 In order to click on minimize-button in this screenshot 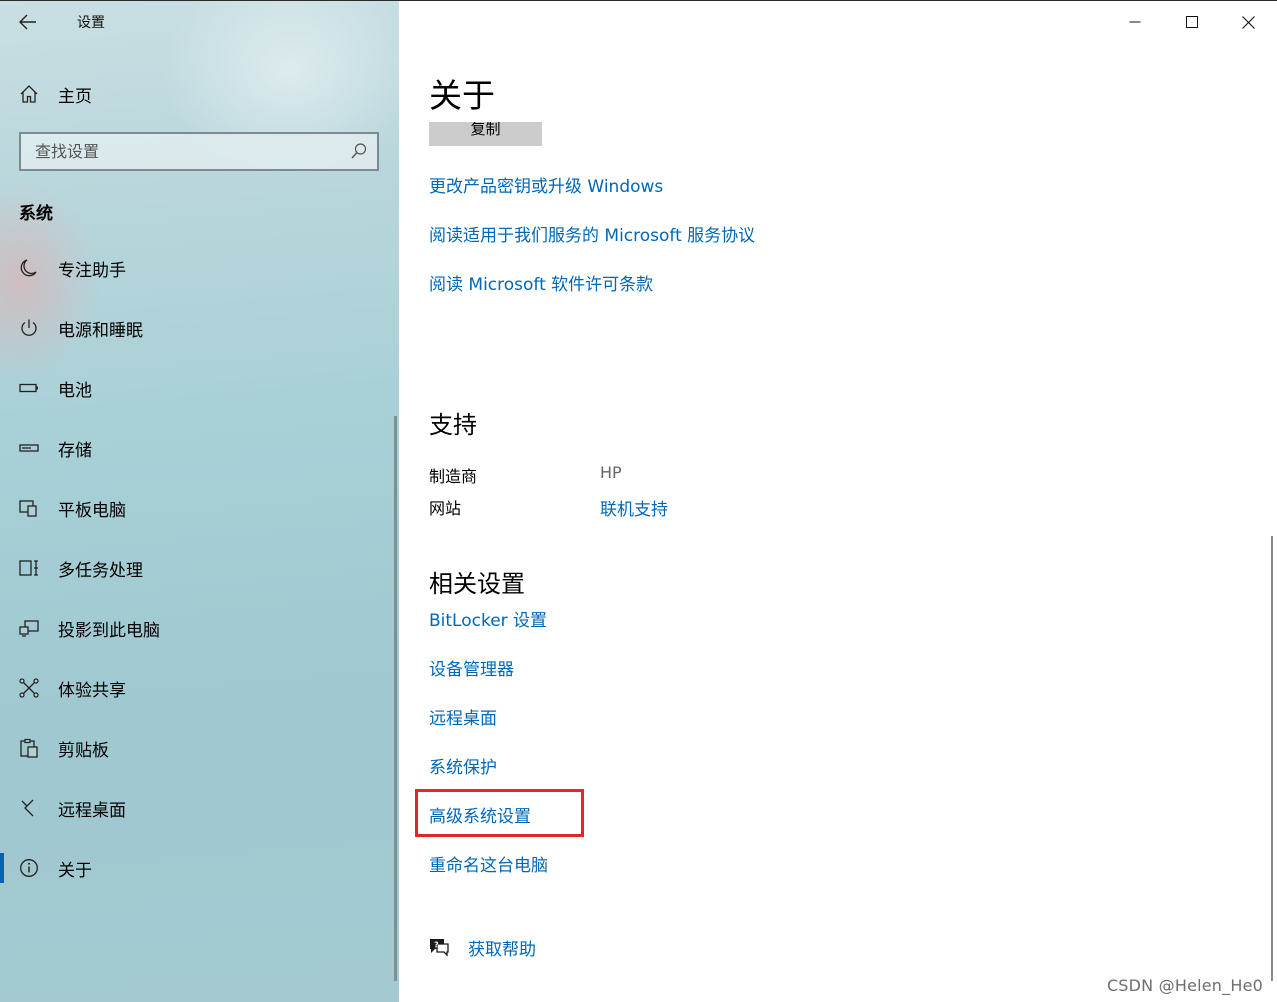, I will do `click(1134, 22)`.